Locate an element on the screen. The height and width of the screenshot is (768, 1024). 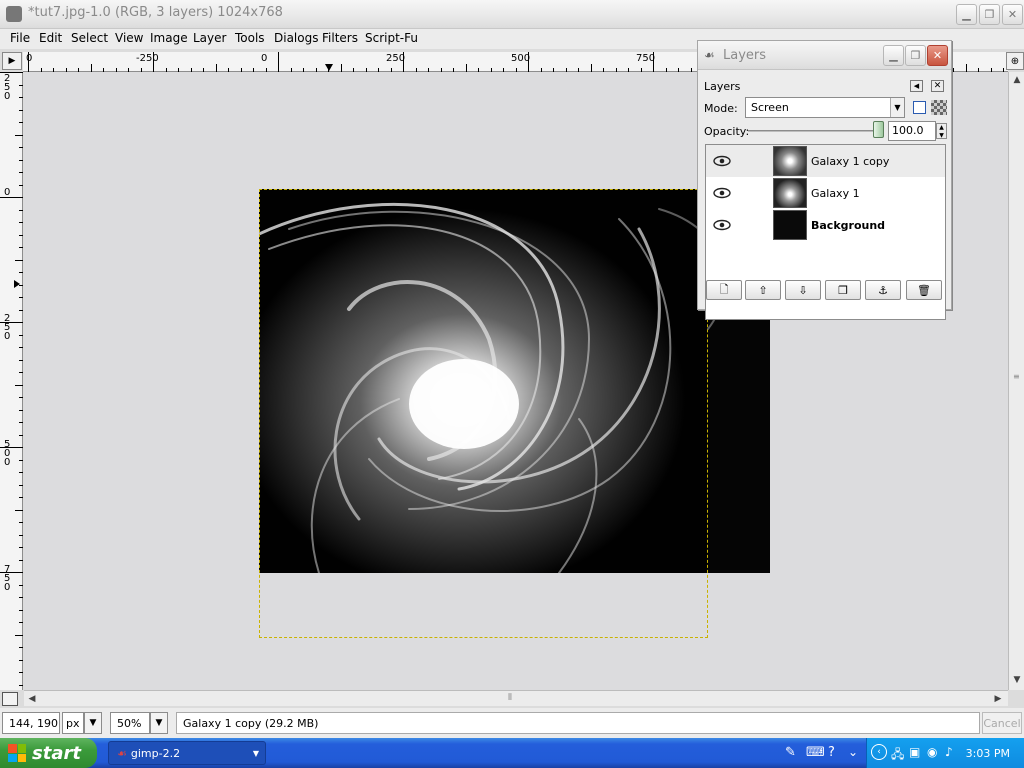
security-icon: ◉ is located at coordinates (932, 752).